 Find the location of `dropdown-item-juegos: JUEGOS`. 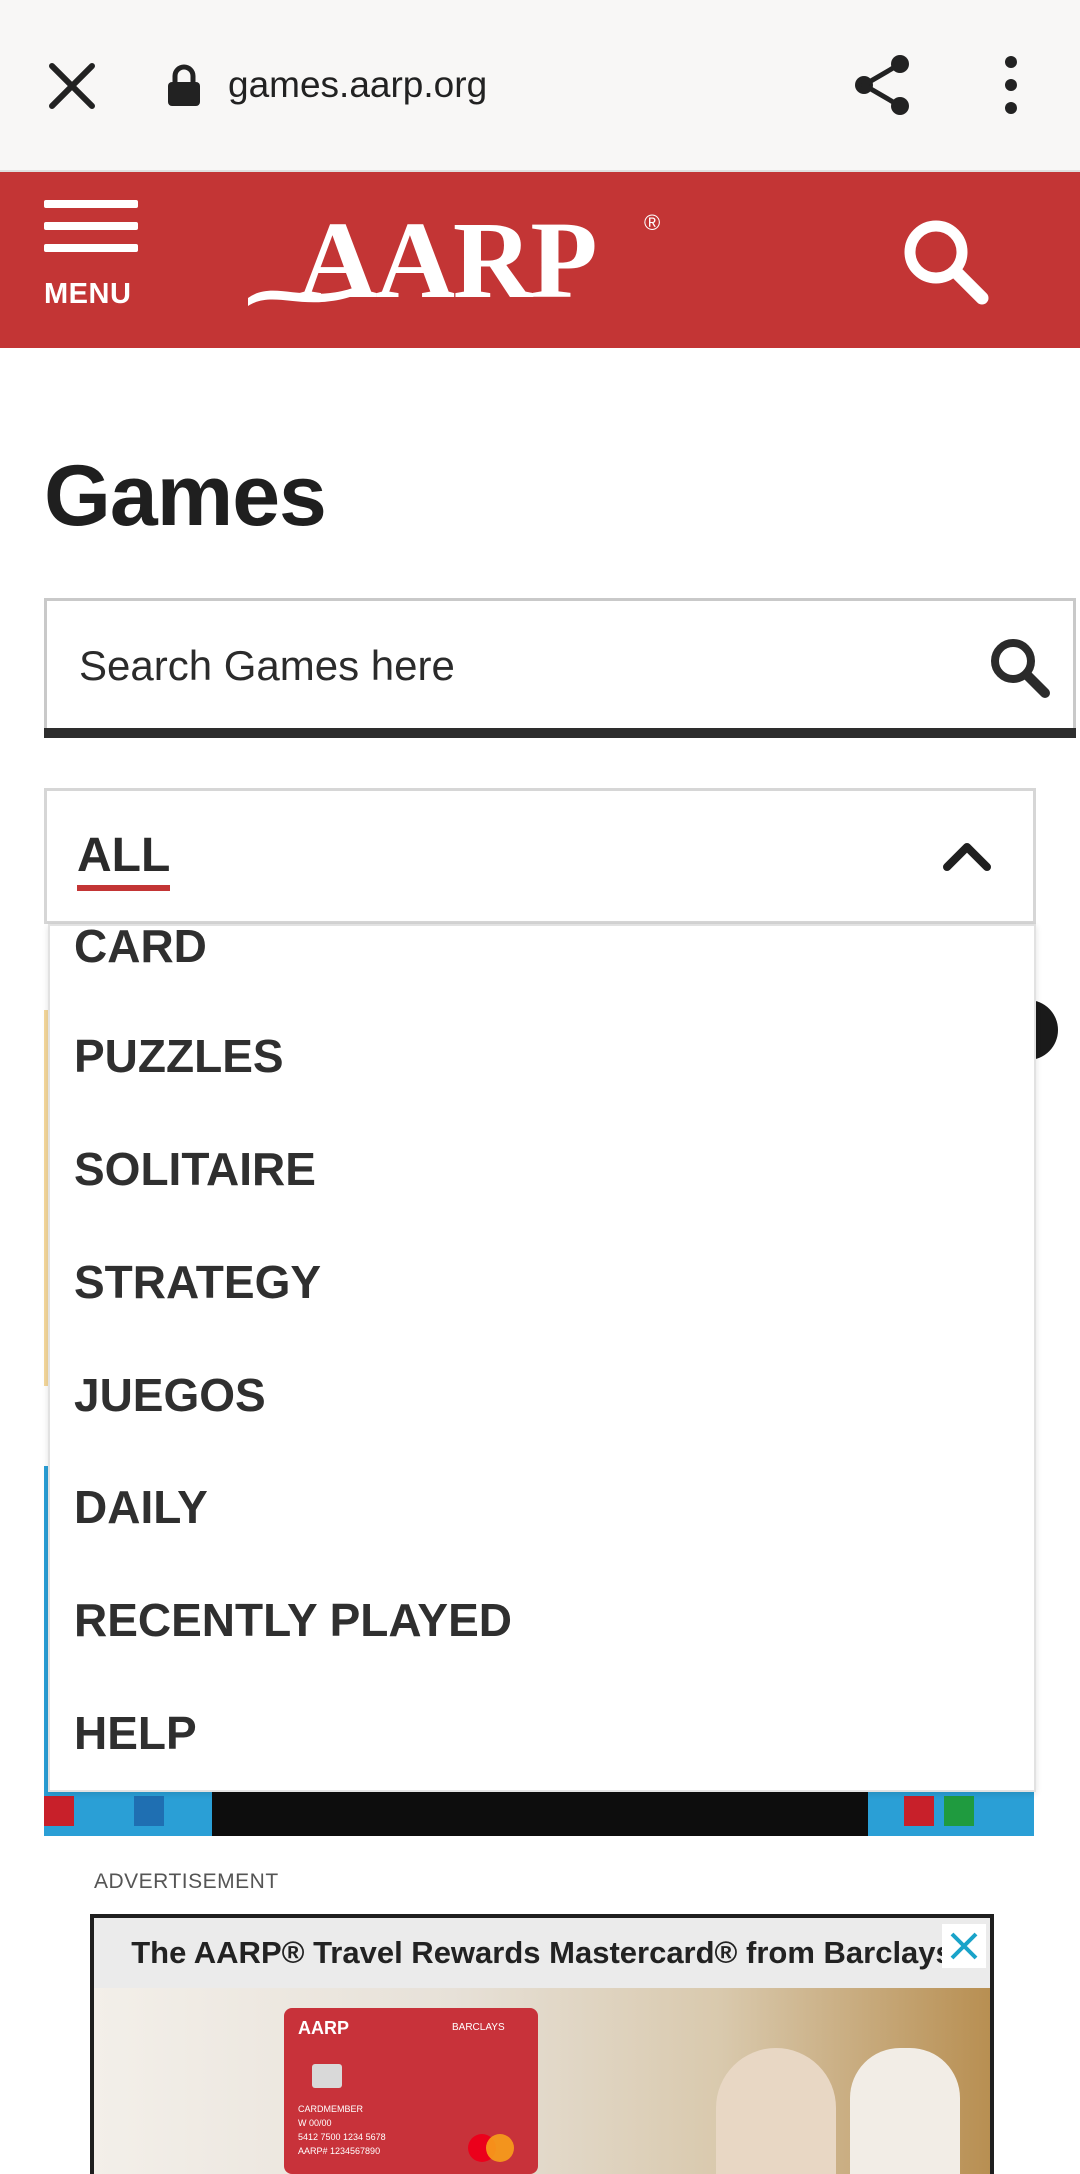

dropdown-item-juegos: JUEGOS is located at coordinates (170, 1395).